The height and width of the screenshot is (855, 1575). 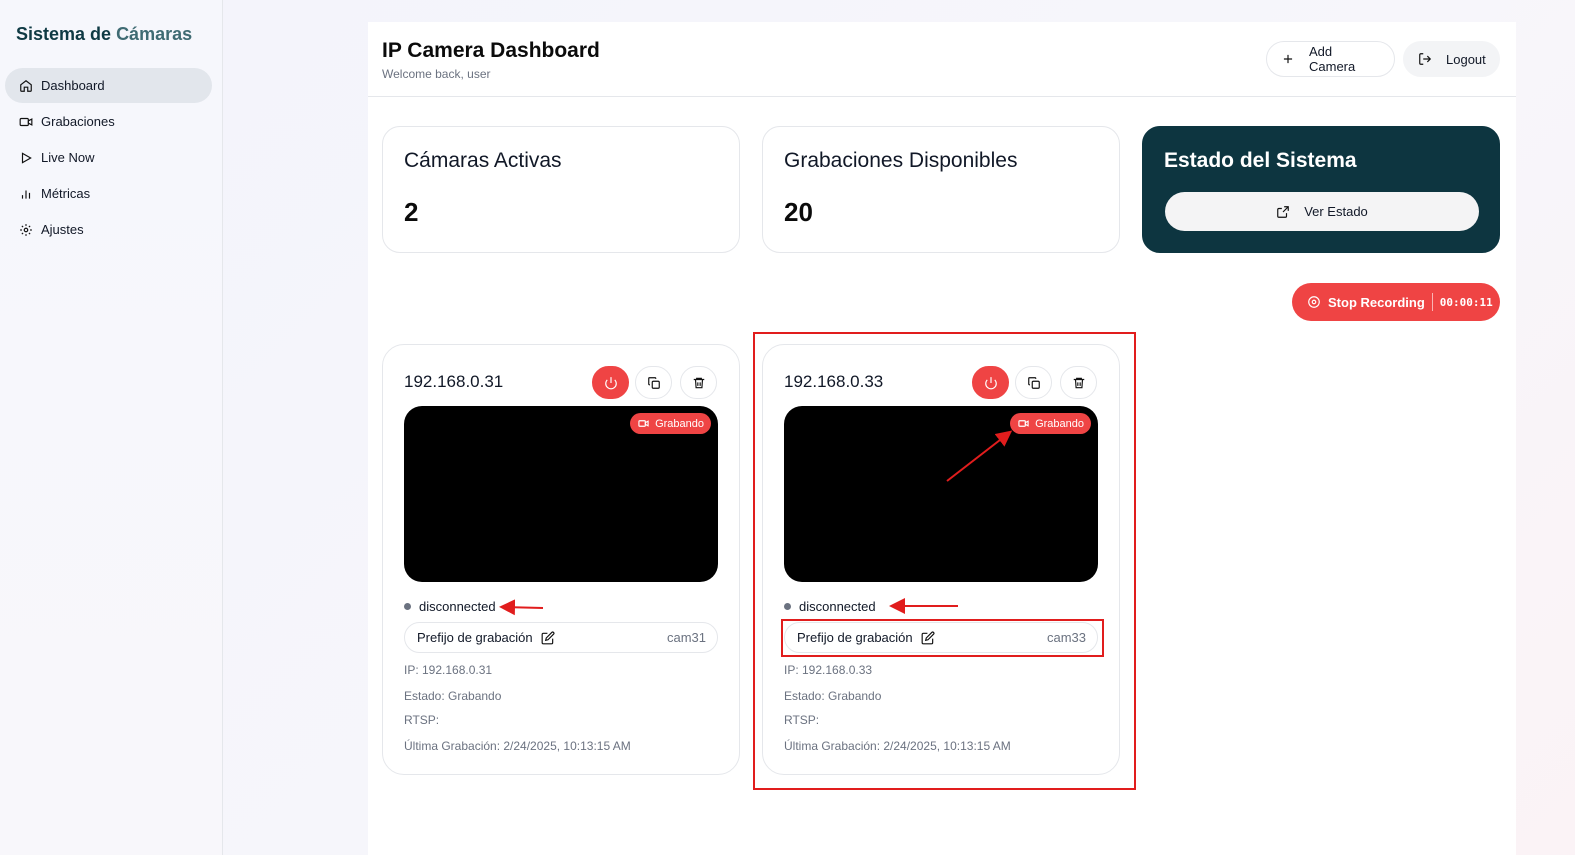 What do you see at coordinates (454, 381) in the screenshot?
I see `camera-ip-title: 192.168.0.31` at bounding box center [454, 381].